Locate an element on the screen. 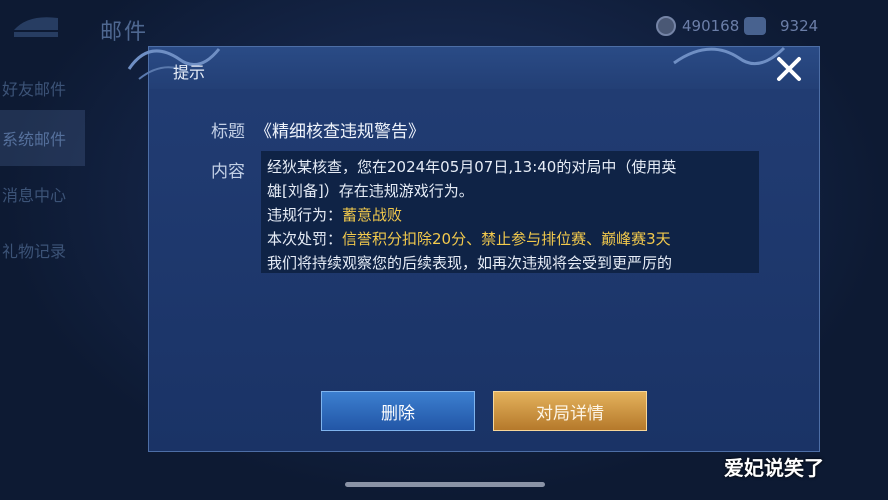  home-indicator is located at coordinates (445, 484).